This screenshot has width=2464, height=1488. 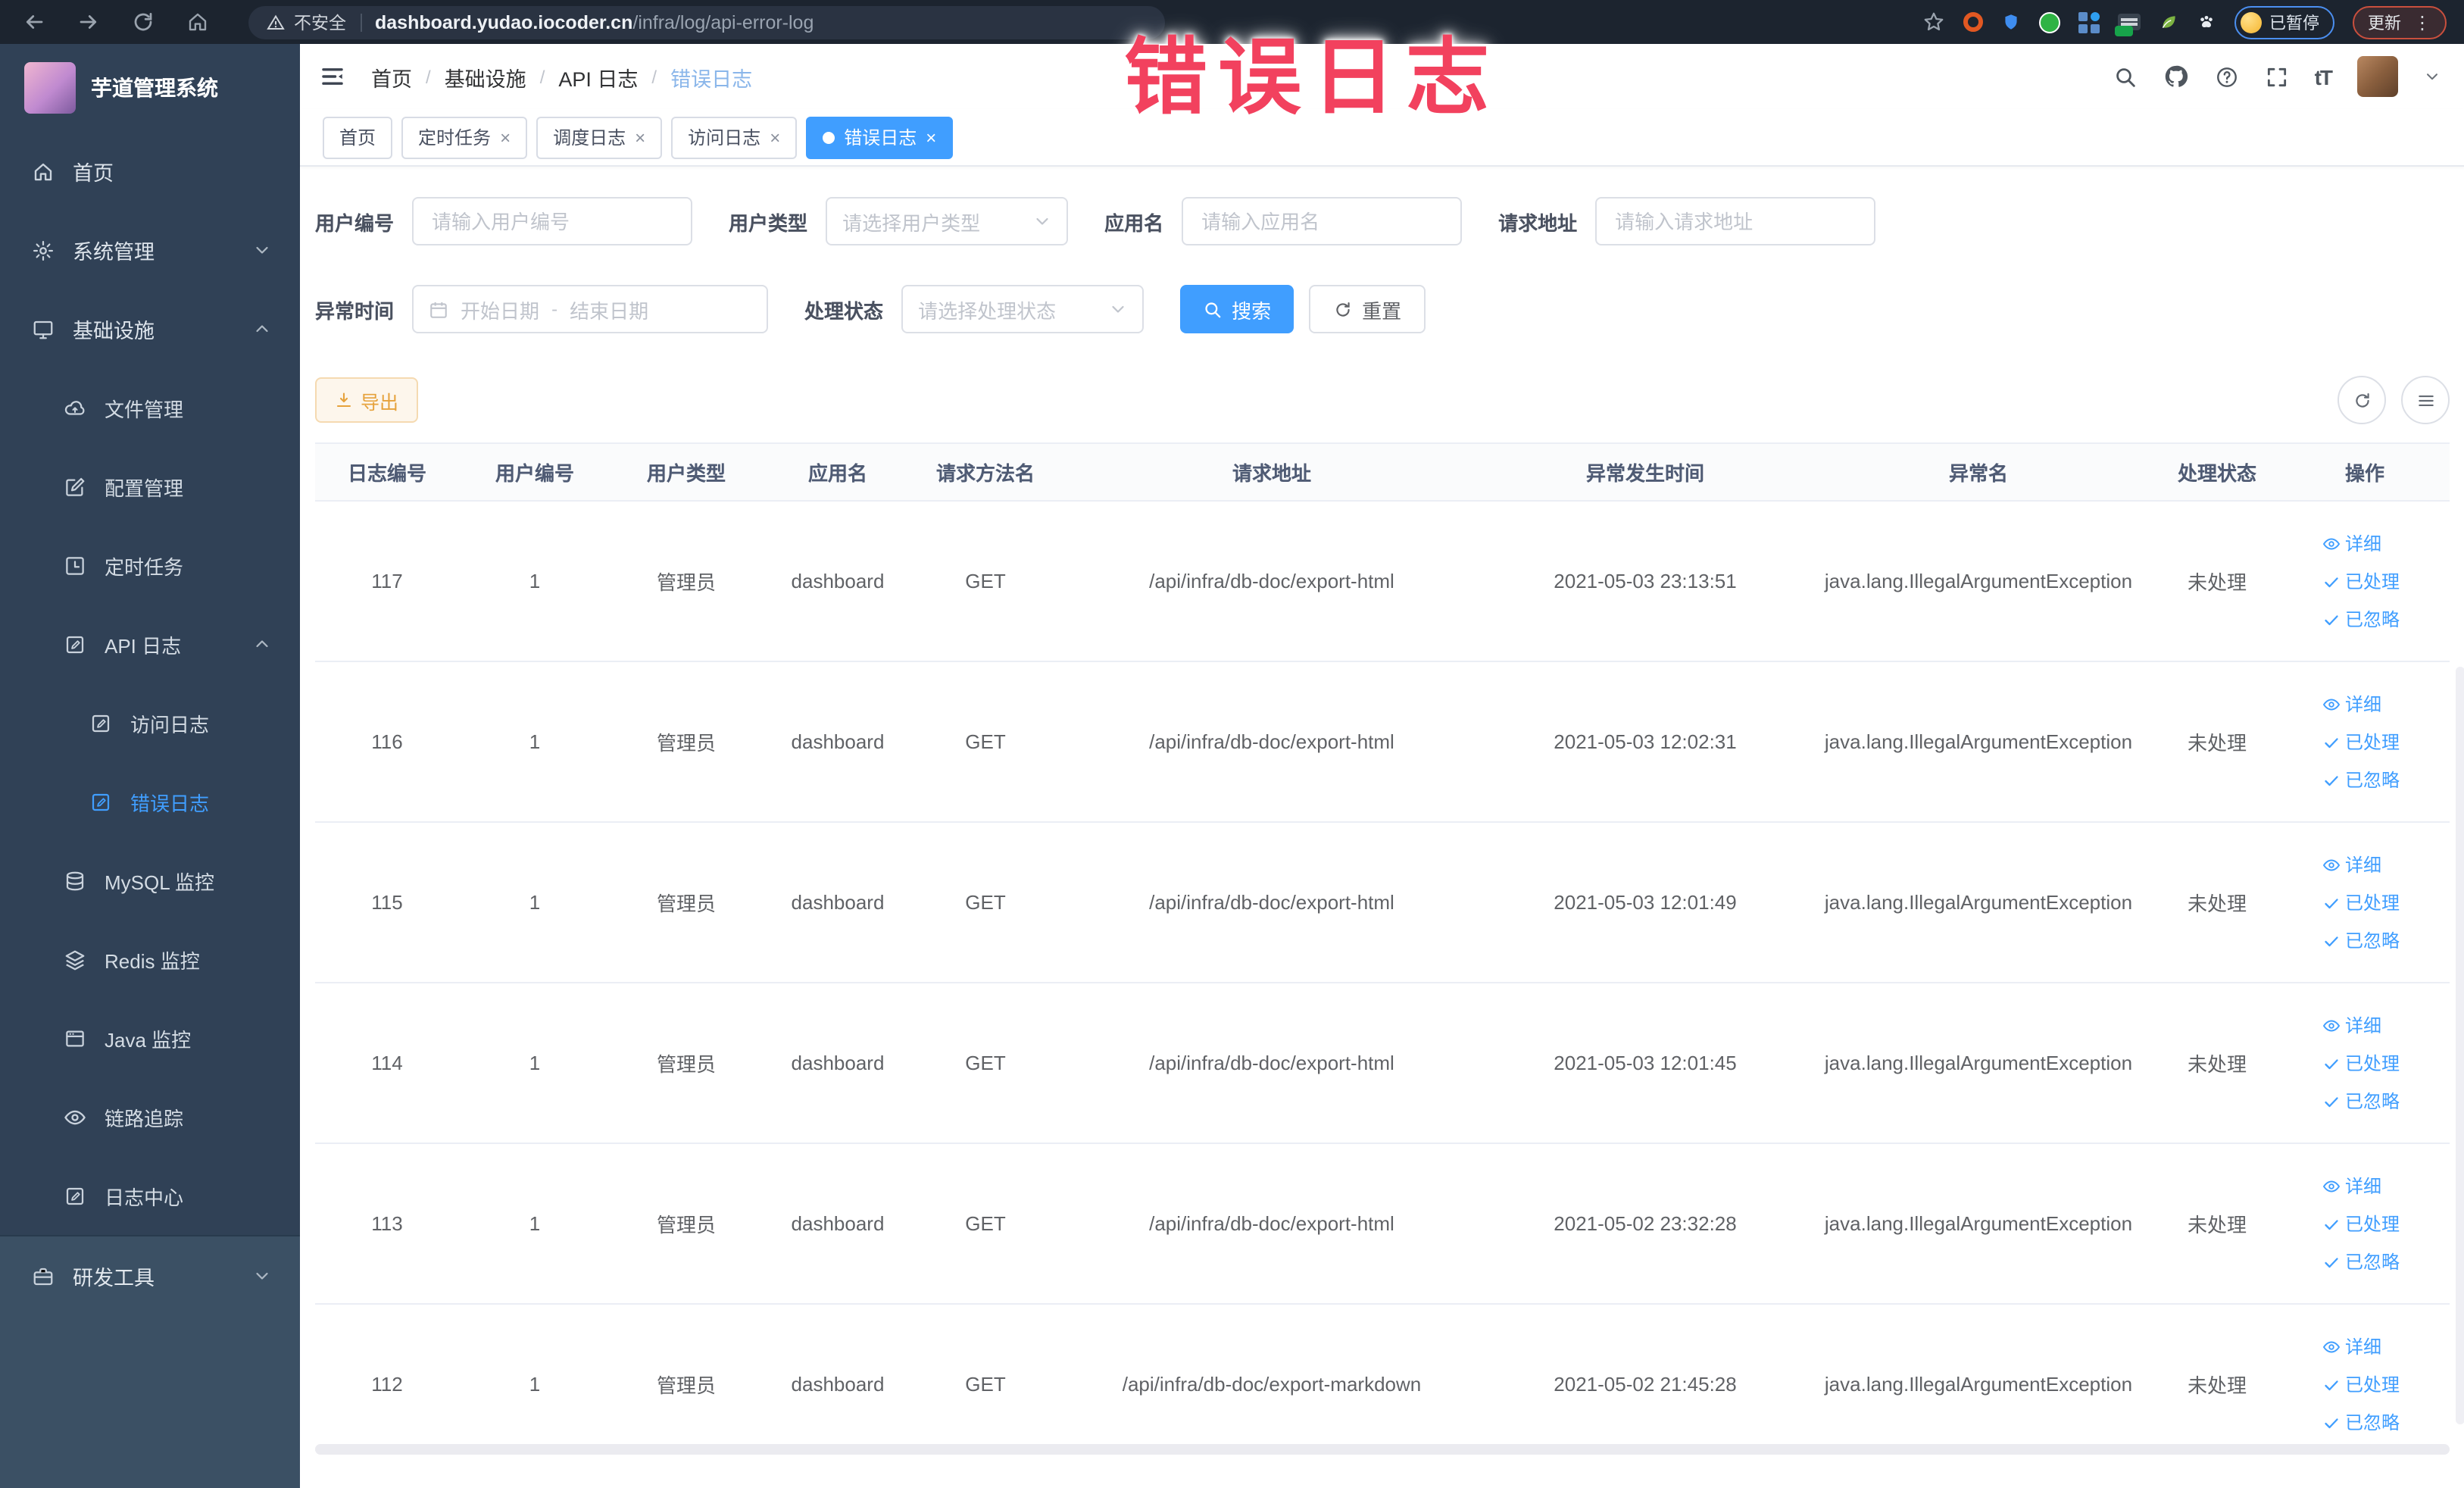 I want to click on bookmark-star-icon, so click(x=1933, y=22).